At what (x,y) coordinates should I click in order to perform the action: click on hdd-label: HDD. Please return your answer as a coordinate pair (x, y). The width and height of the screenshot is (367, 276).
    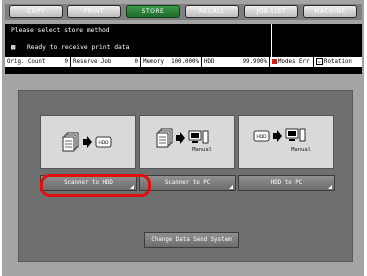
    Looking at the image, I should click on (209, 62).